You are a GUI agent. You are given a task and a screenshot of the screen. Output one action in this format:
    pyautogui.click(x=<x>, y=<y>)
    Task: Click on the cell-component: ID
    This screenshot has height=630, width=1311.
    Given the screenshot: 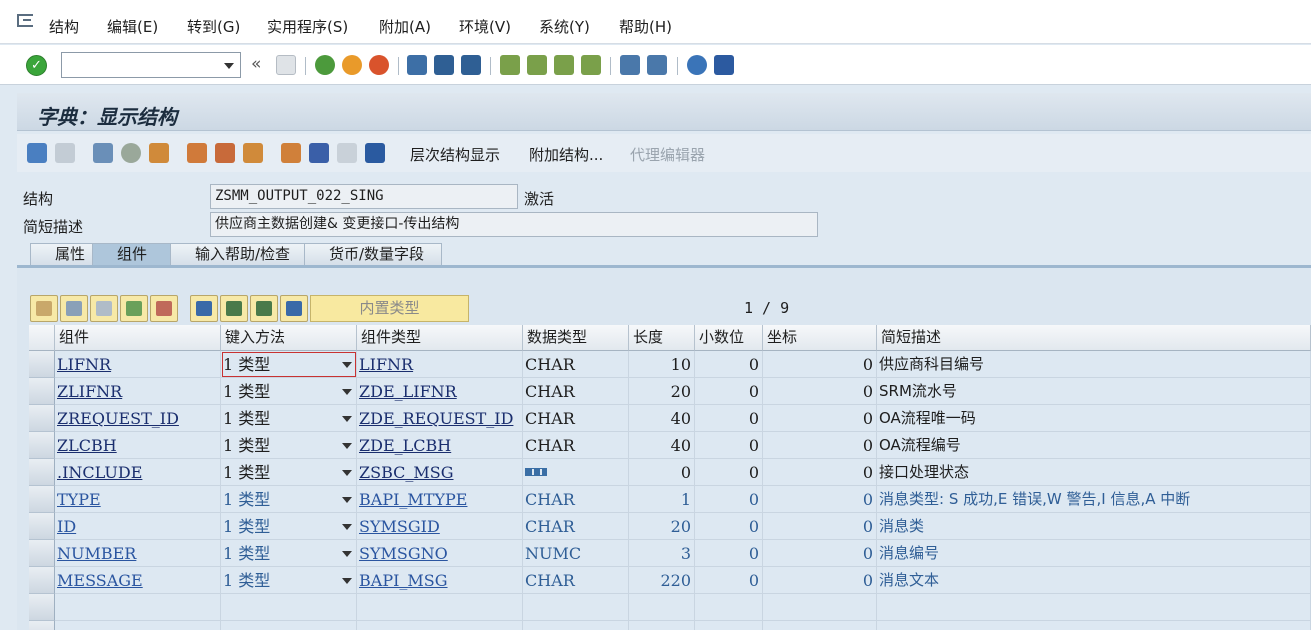 What is the action you would take?
    pyautogui.click(x=138, y=526)
    